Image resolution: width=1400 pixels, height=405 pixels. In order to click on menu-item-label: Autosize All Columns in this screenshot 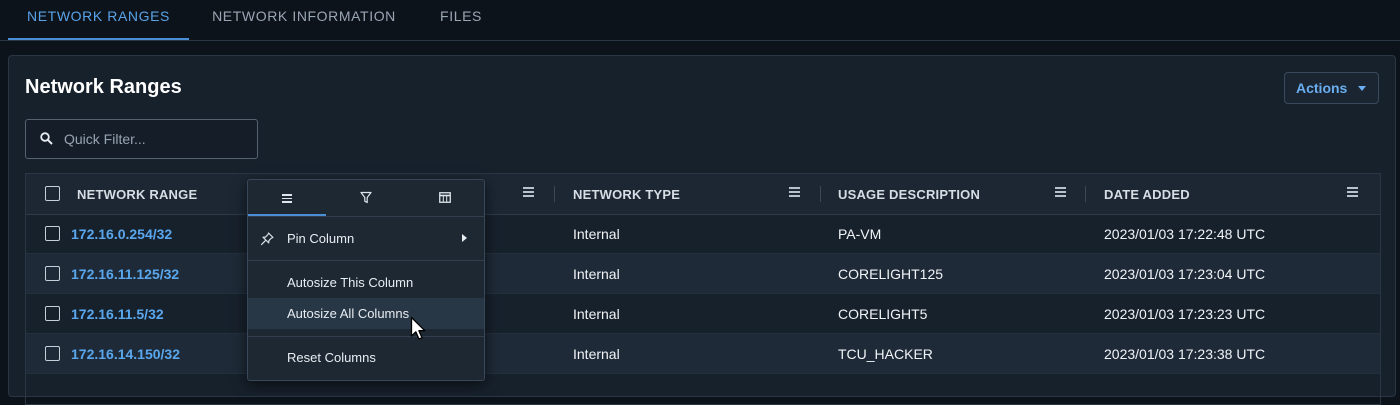, I will do `click(348, 313)`.